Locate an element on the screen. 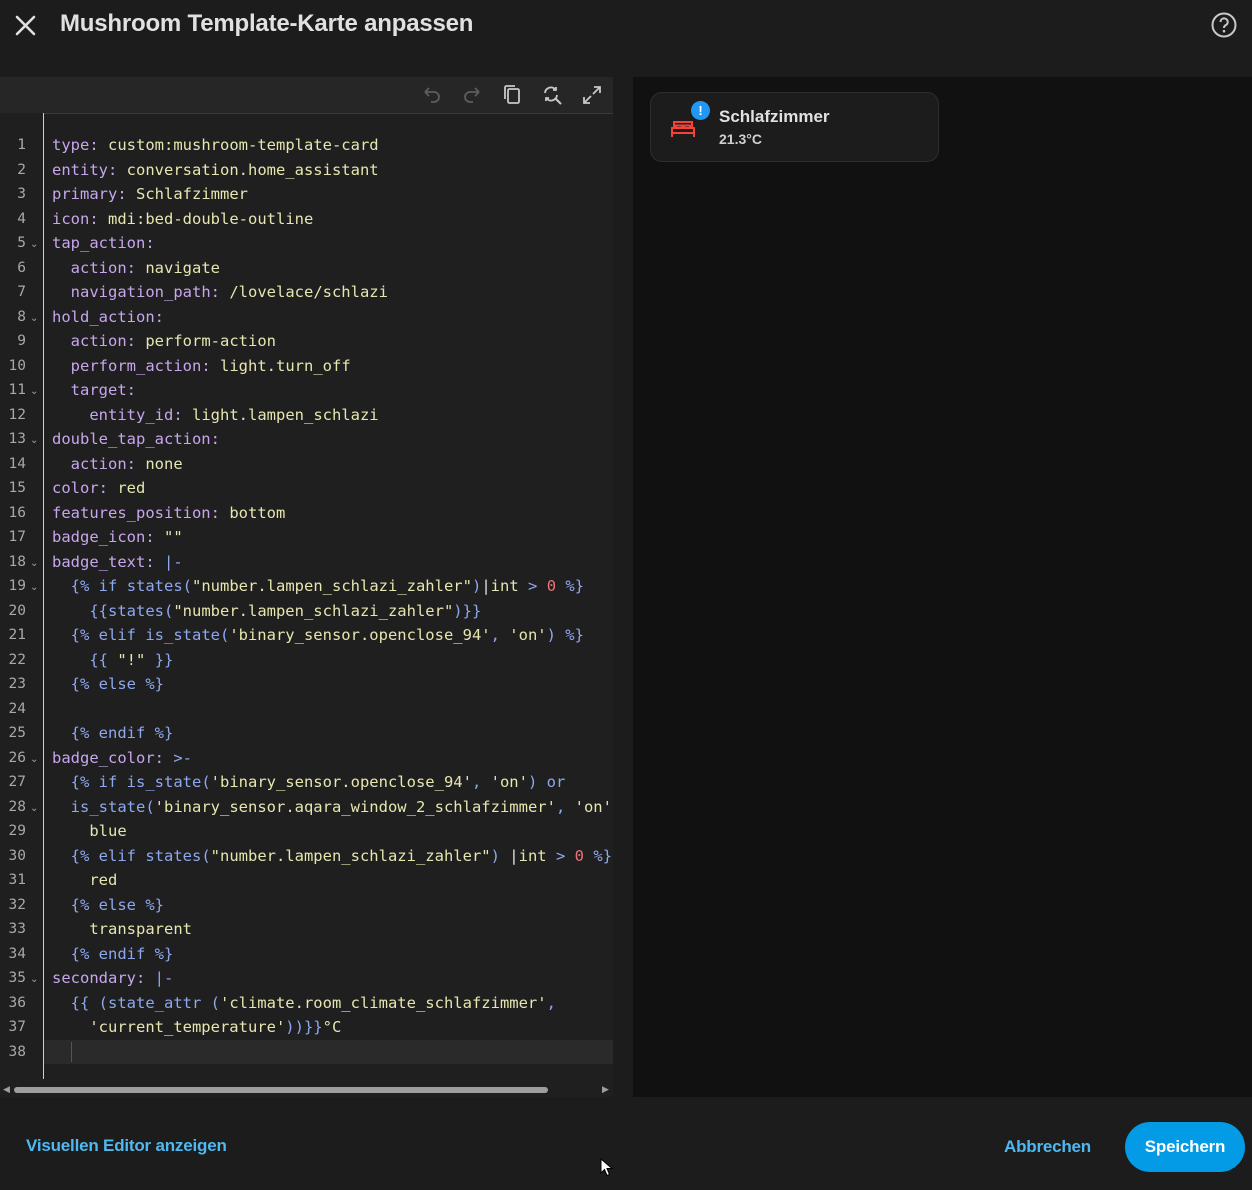  line-number: 36 is located at coordinates (17, 1002).